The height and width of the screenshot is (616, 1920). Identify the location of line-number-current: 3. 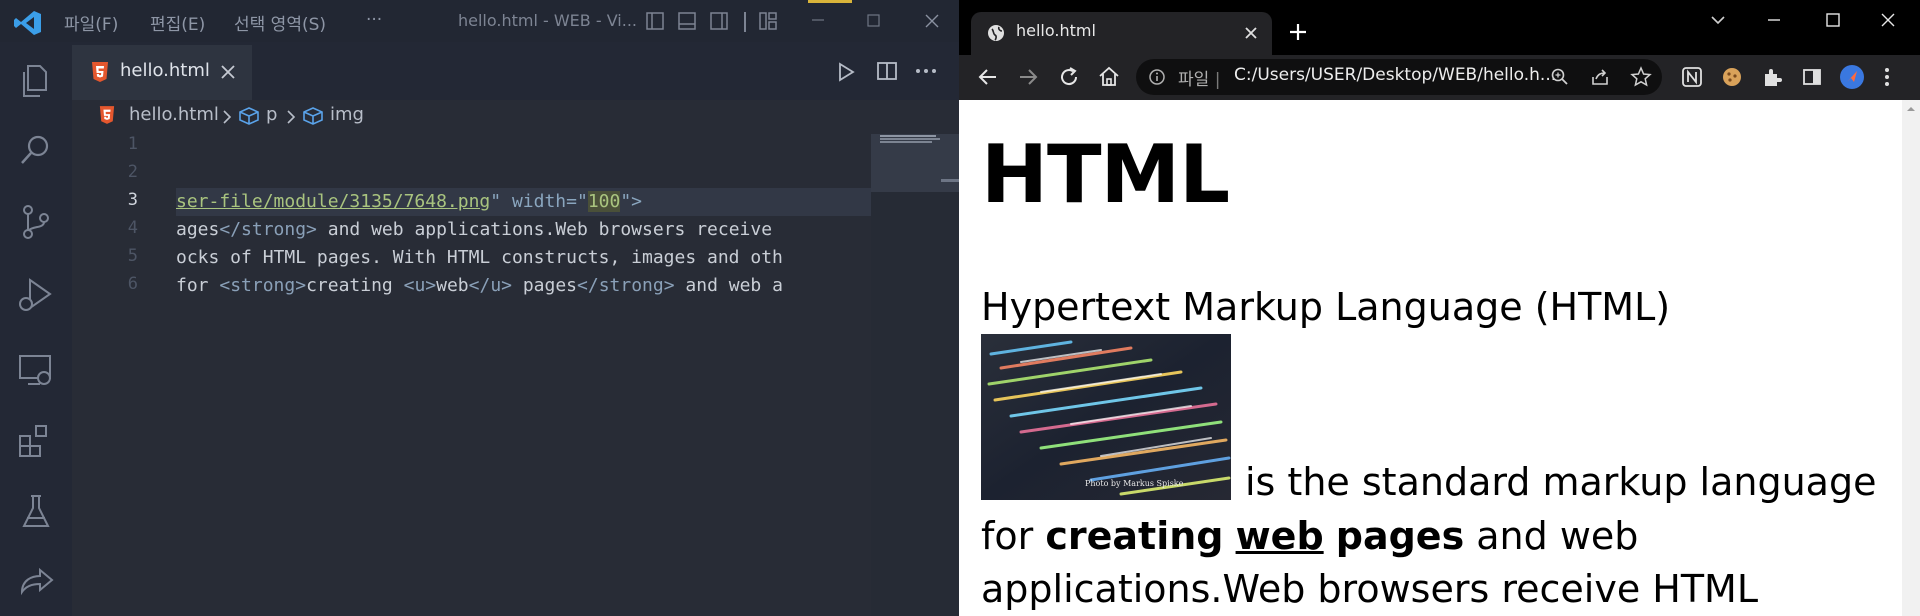
(132, 200).